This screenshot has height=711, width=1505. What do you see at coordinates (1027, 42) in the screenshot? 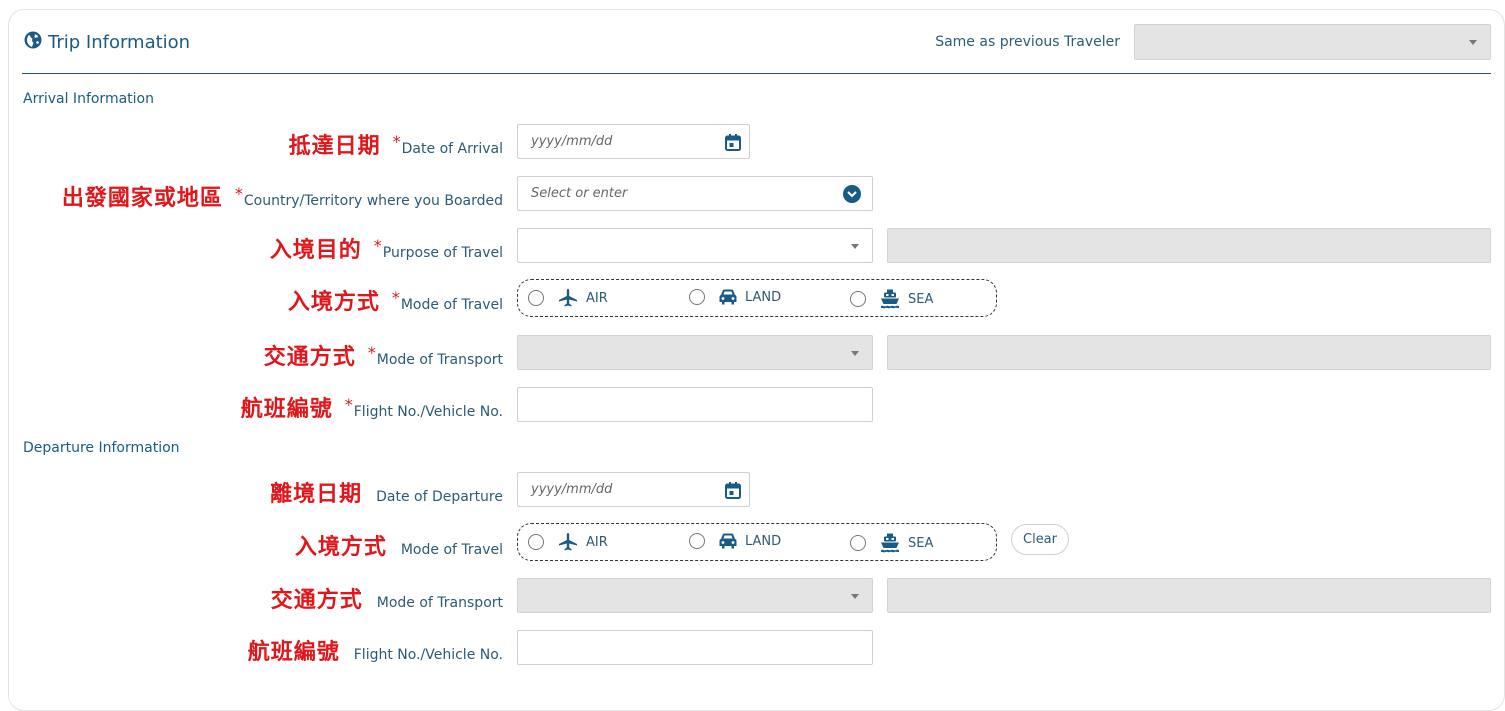
I see `same-as-previous-label: Same as previous Traveler` at bounding box center [1027, 42].